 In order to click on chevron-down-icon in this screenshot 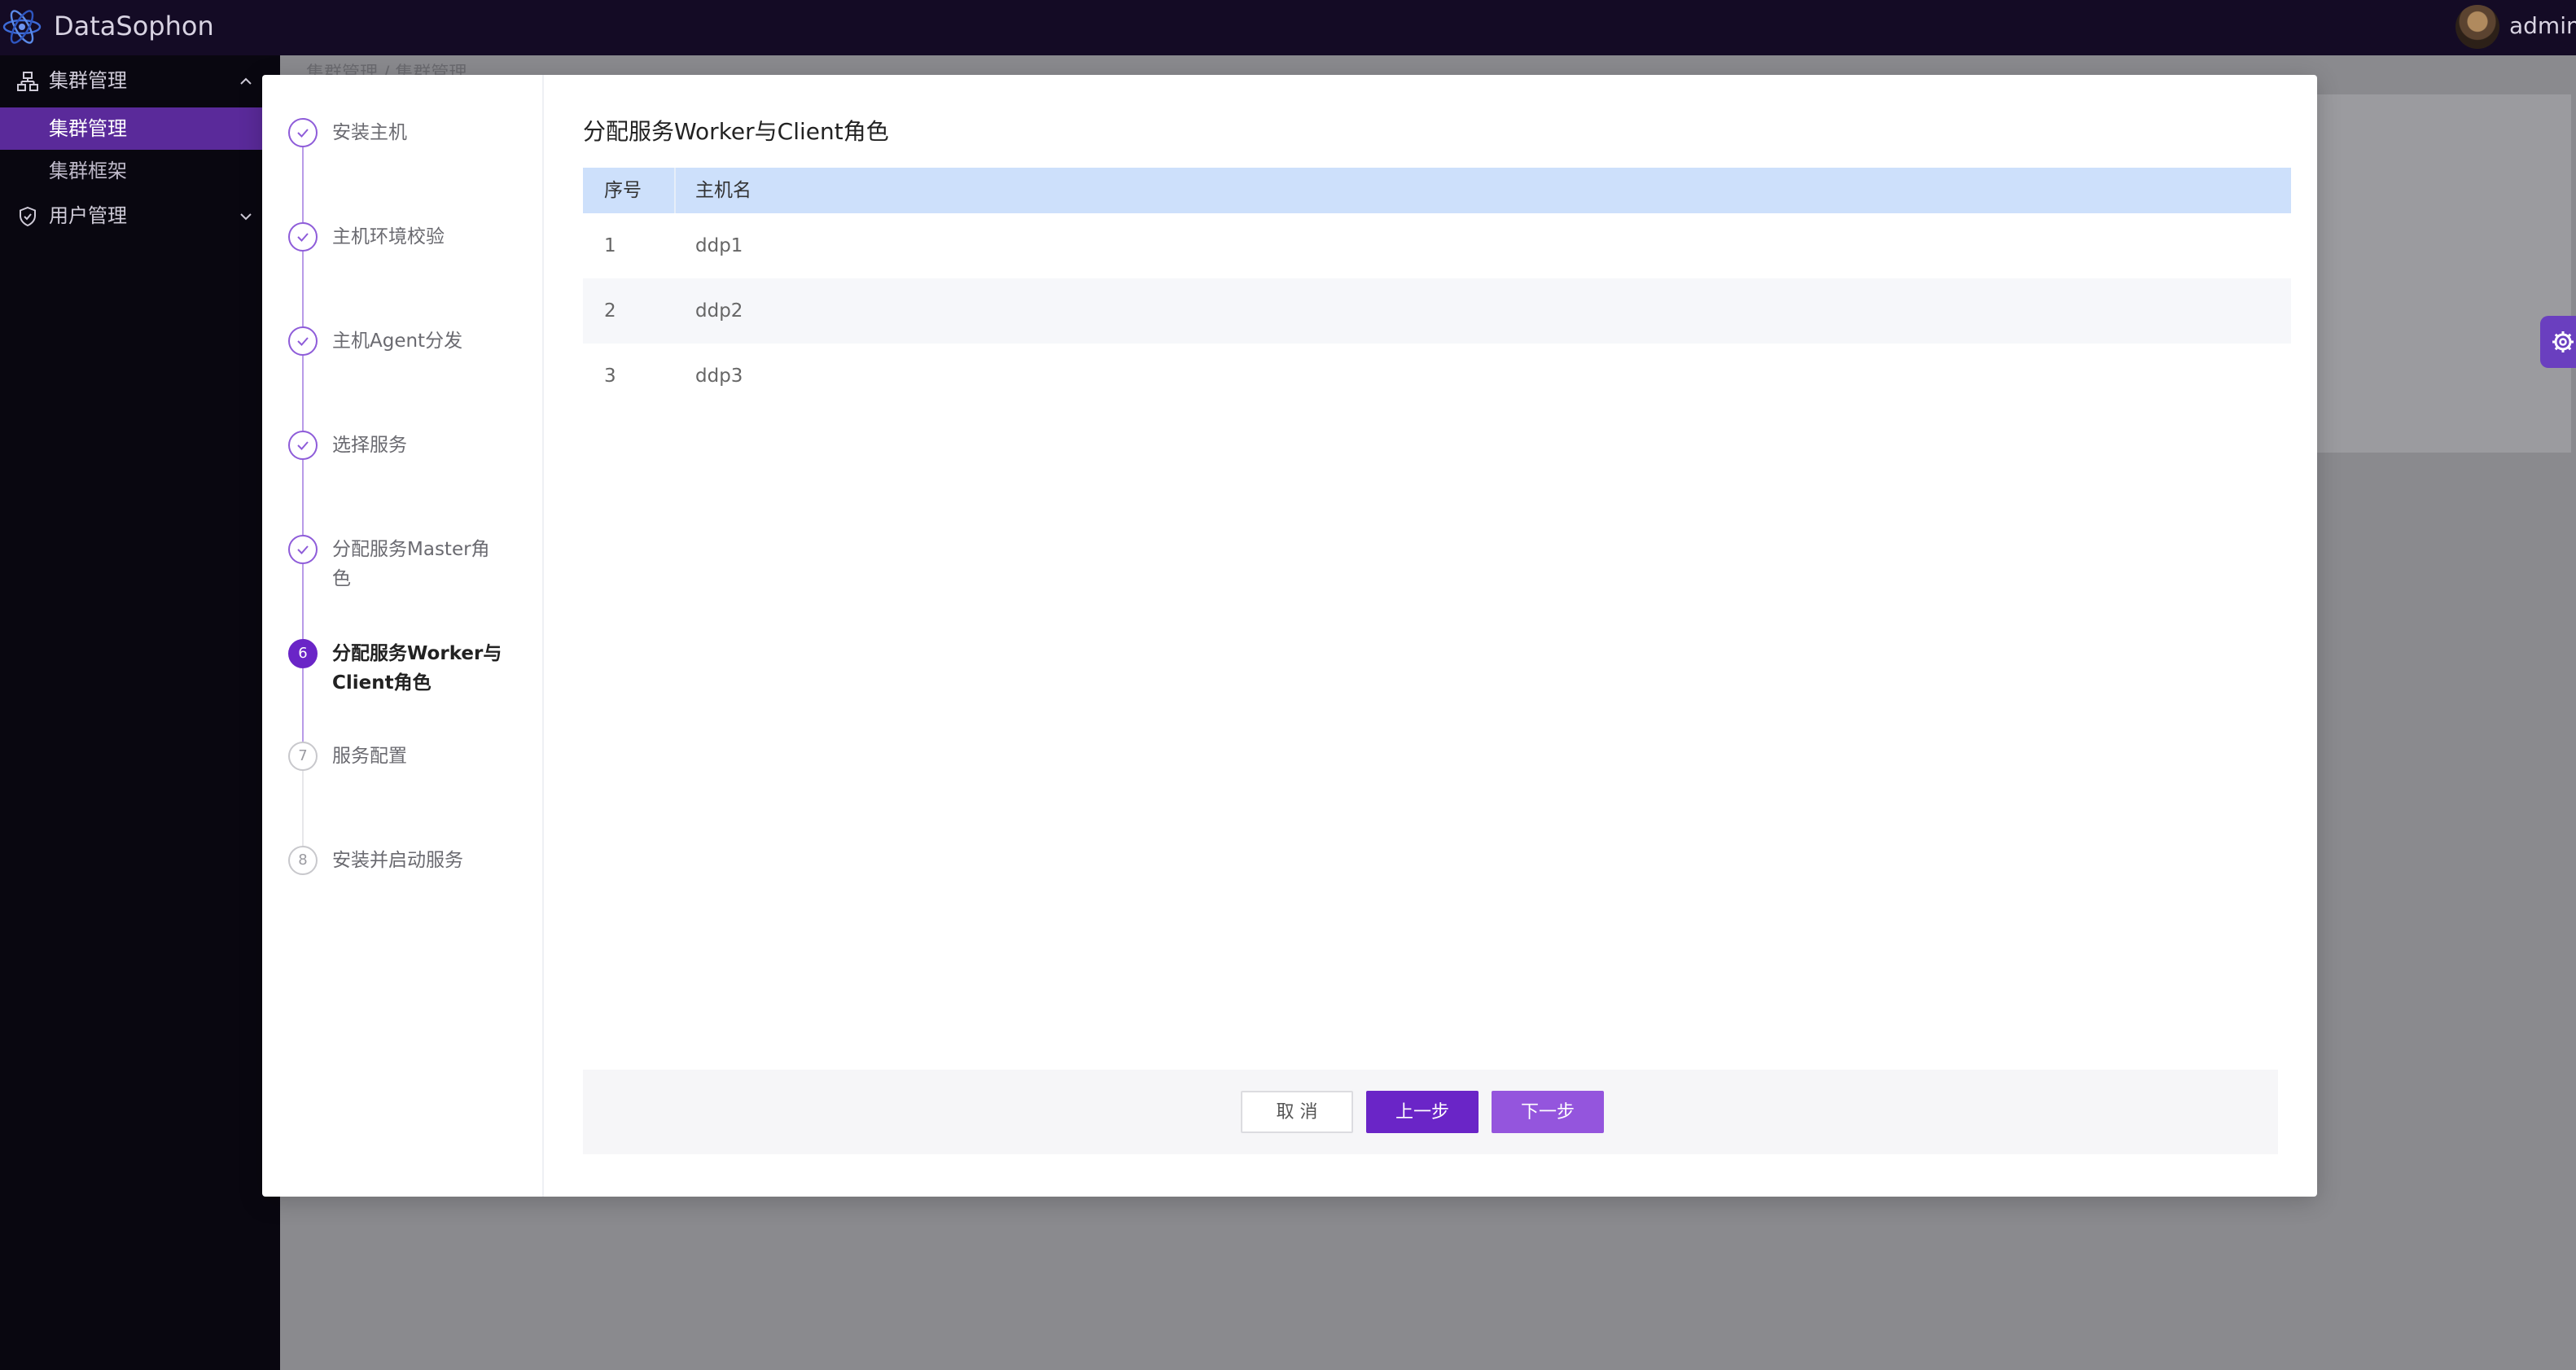, I will do `click(246, 217)`.